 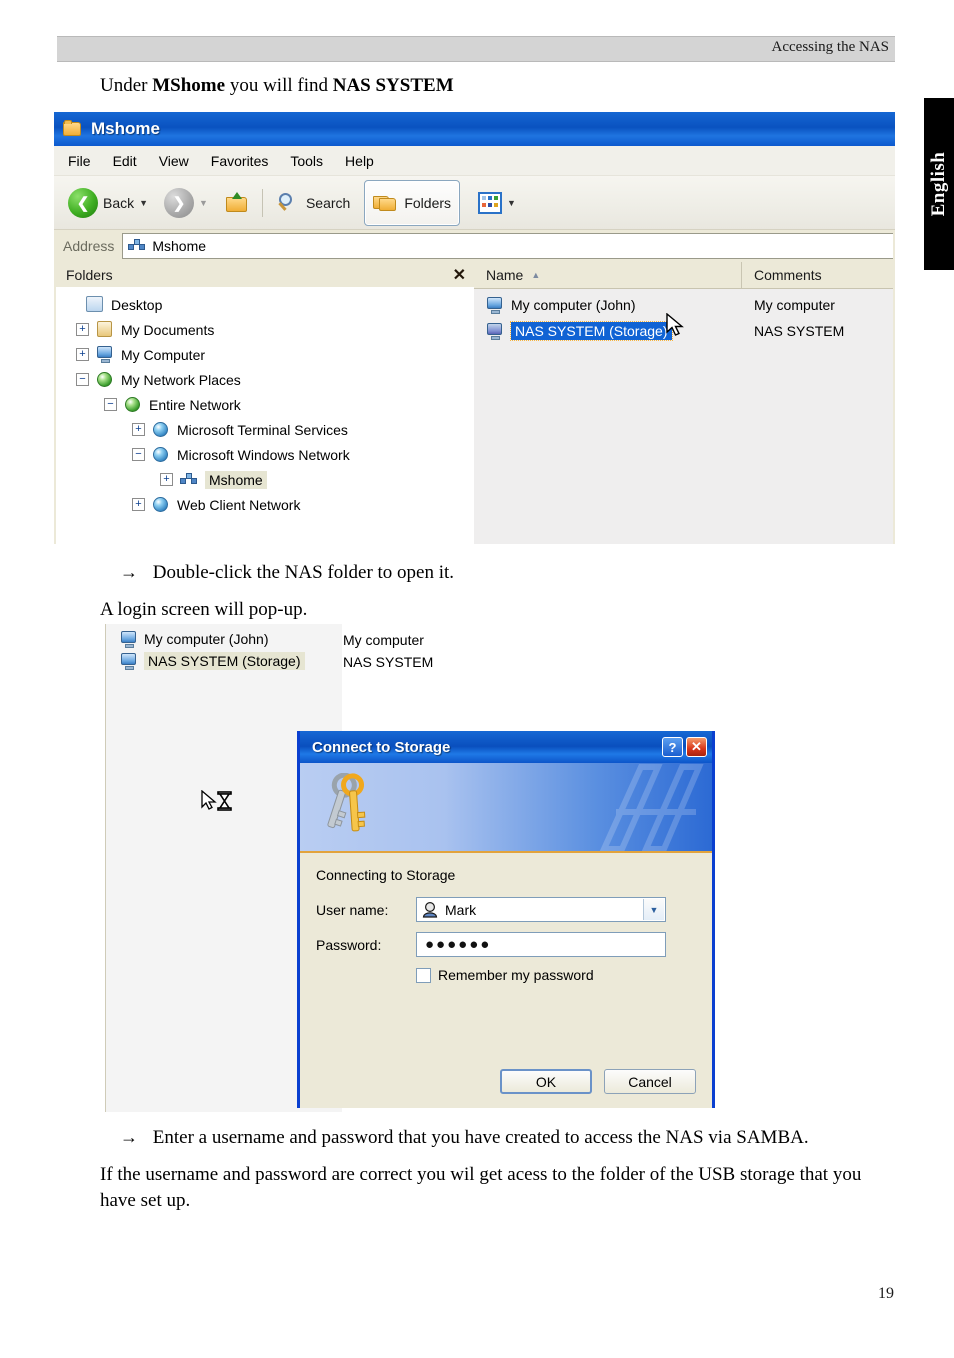 What do you see at coordinates (239, 504) in the screenshot?
I see `tree-node-label: Web Client Network` at bounding box center [239, 504].